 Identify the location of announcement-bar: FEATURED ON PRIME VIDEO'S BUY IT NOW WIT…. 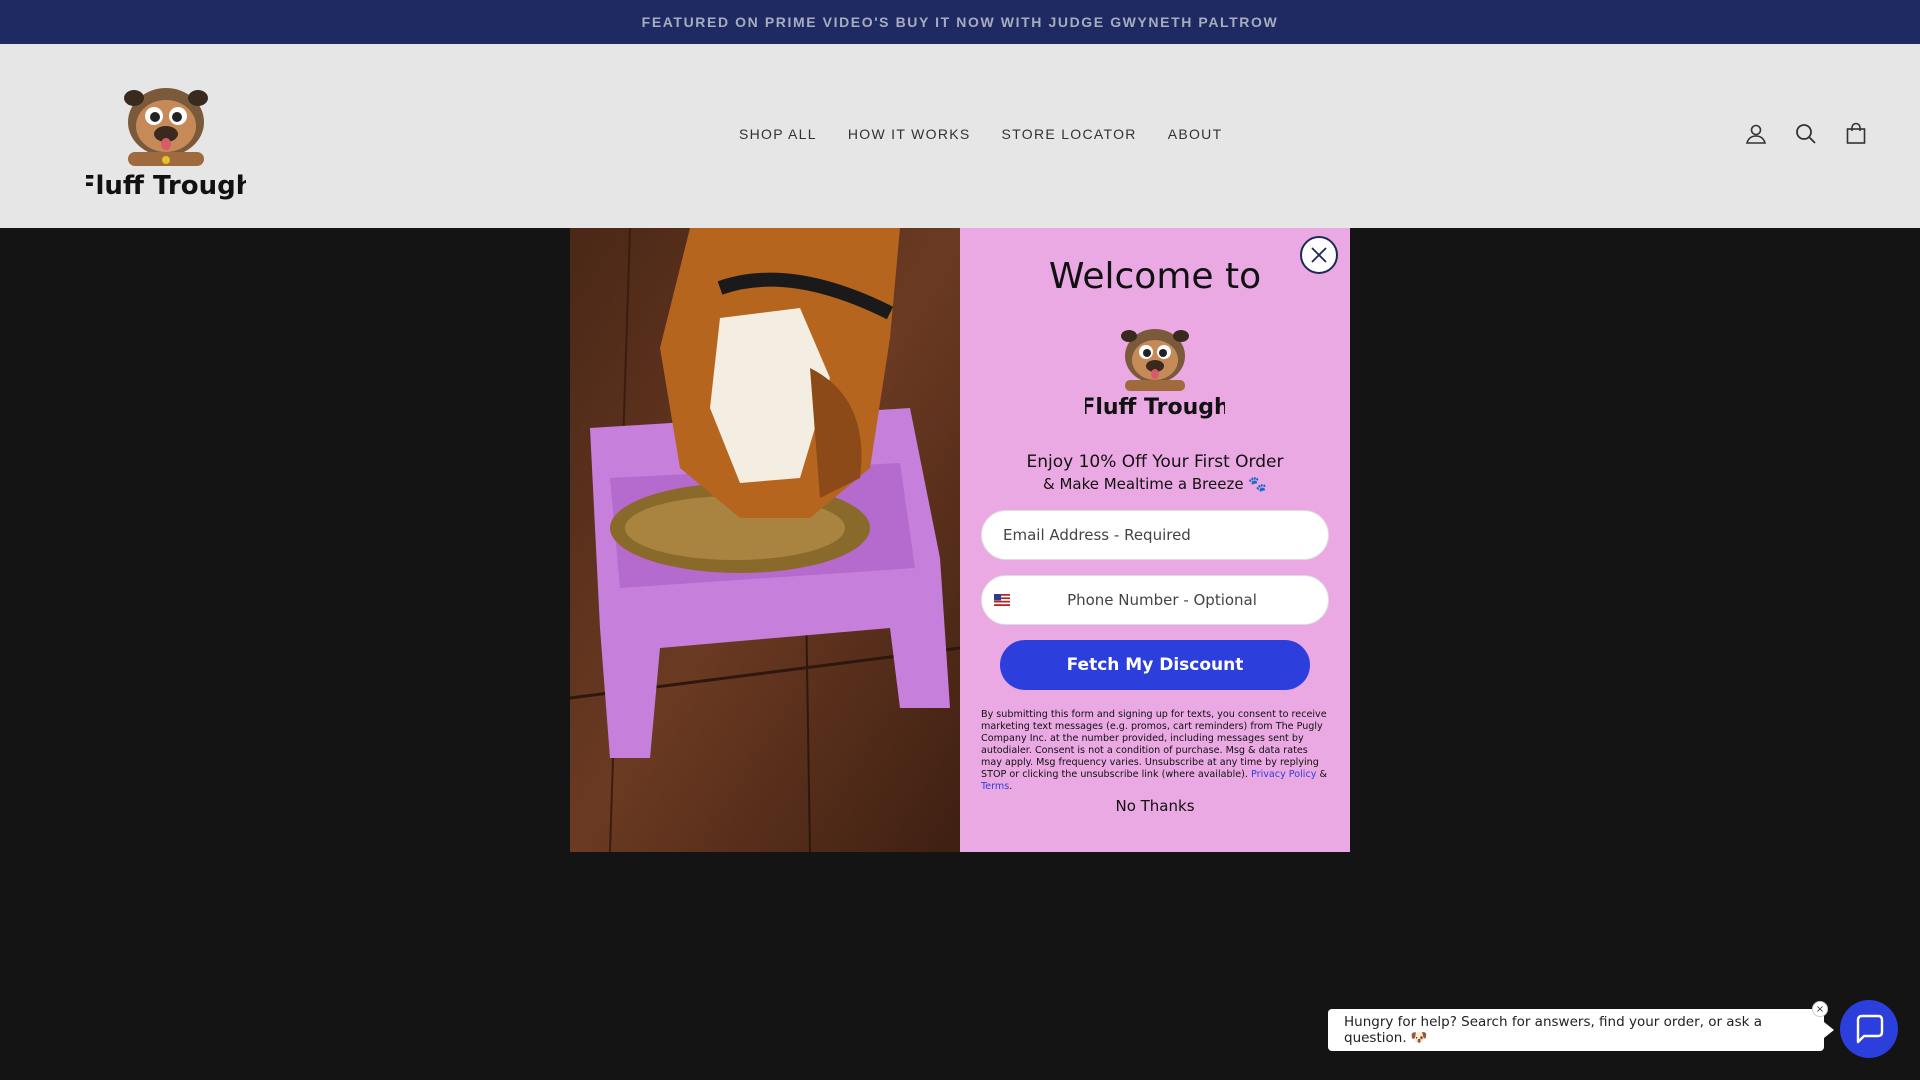
(960, 22).